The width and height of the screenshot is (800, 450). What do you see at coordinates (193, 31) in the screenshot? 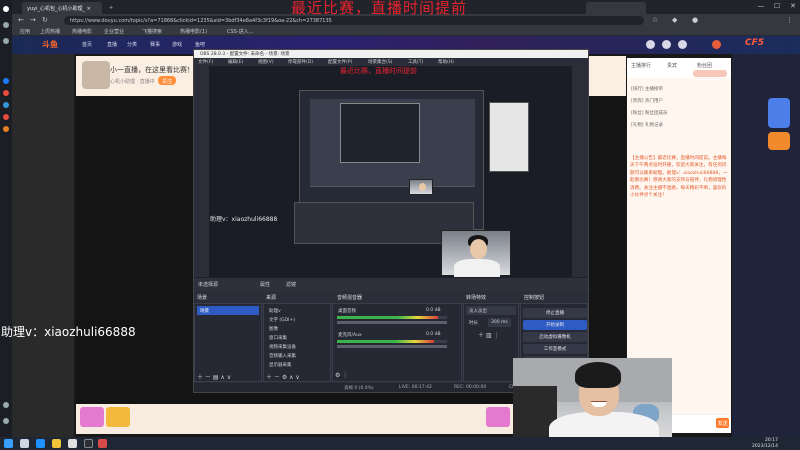
I see `bookmark-item: 热播电影(1)` at bounding box center [193, 31].